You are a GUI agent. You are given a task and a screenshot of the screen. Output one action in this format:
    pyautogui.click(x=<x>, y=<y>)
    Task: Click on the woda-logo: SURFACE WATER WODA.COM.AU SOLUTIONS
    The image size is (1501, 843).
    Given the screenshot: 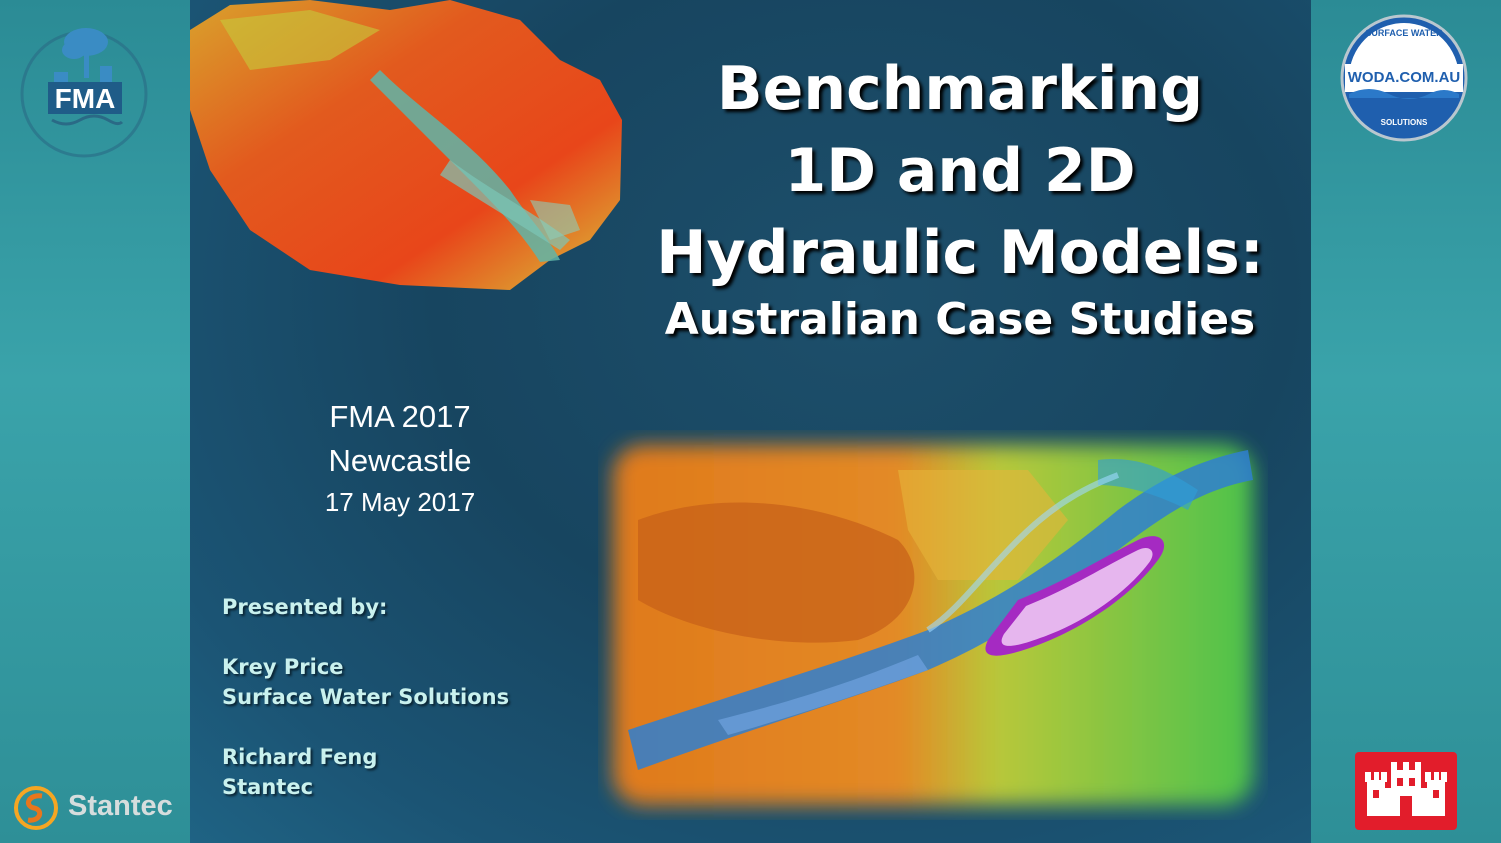 What is the action you would take?
    pyautogui.click(x=1404, y=78)
    